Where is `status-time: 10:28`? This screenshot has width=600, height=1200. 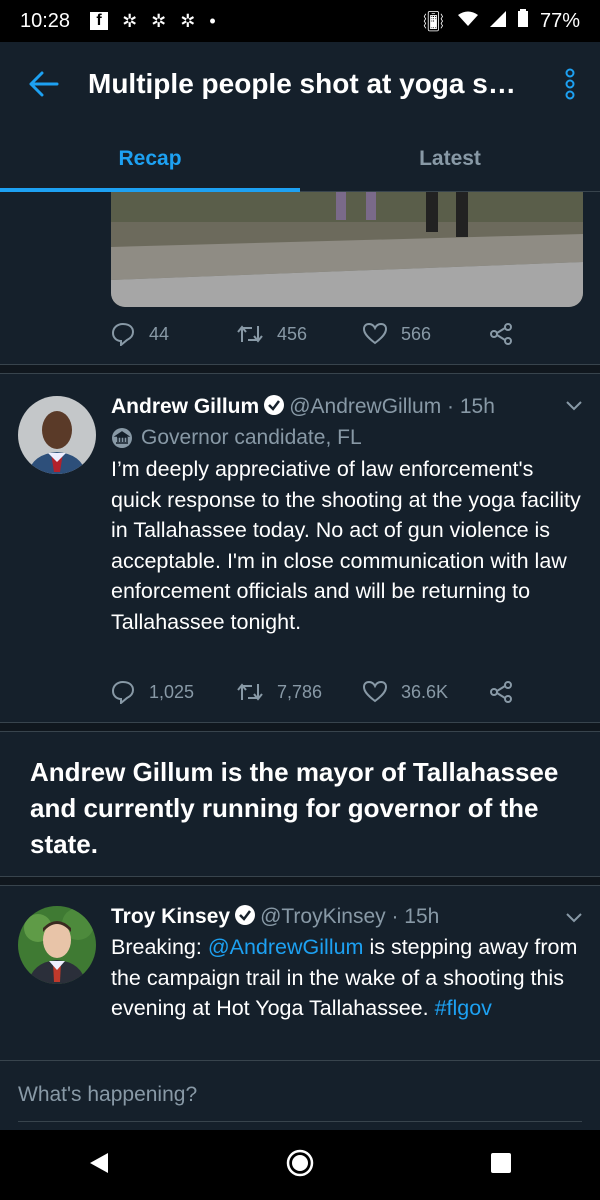 status-time: 10:28 is located at coordinates (45, 20).